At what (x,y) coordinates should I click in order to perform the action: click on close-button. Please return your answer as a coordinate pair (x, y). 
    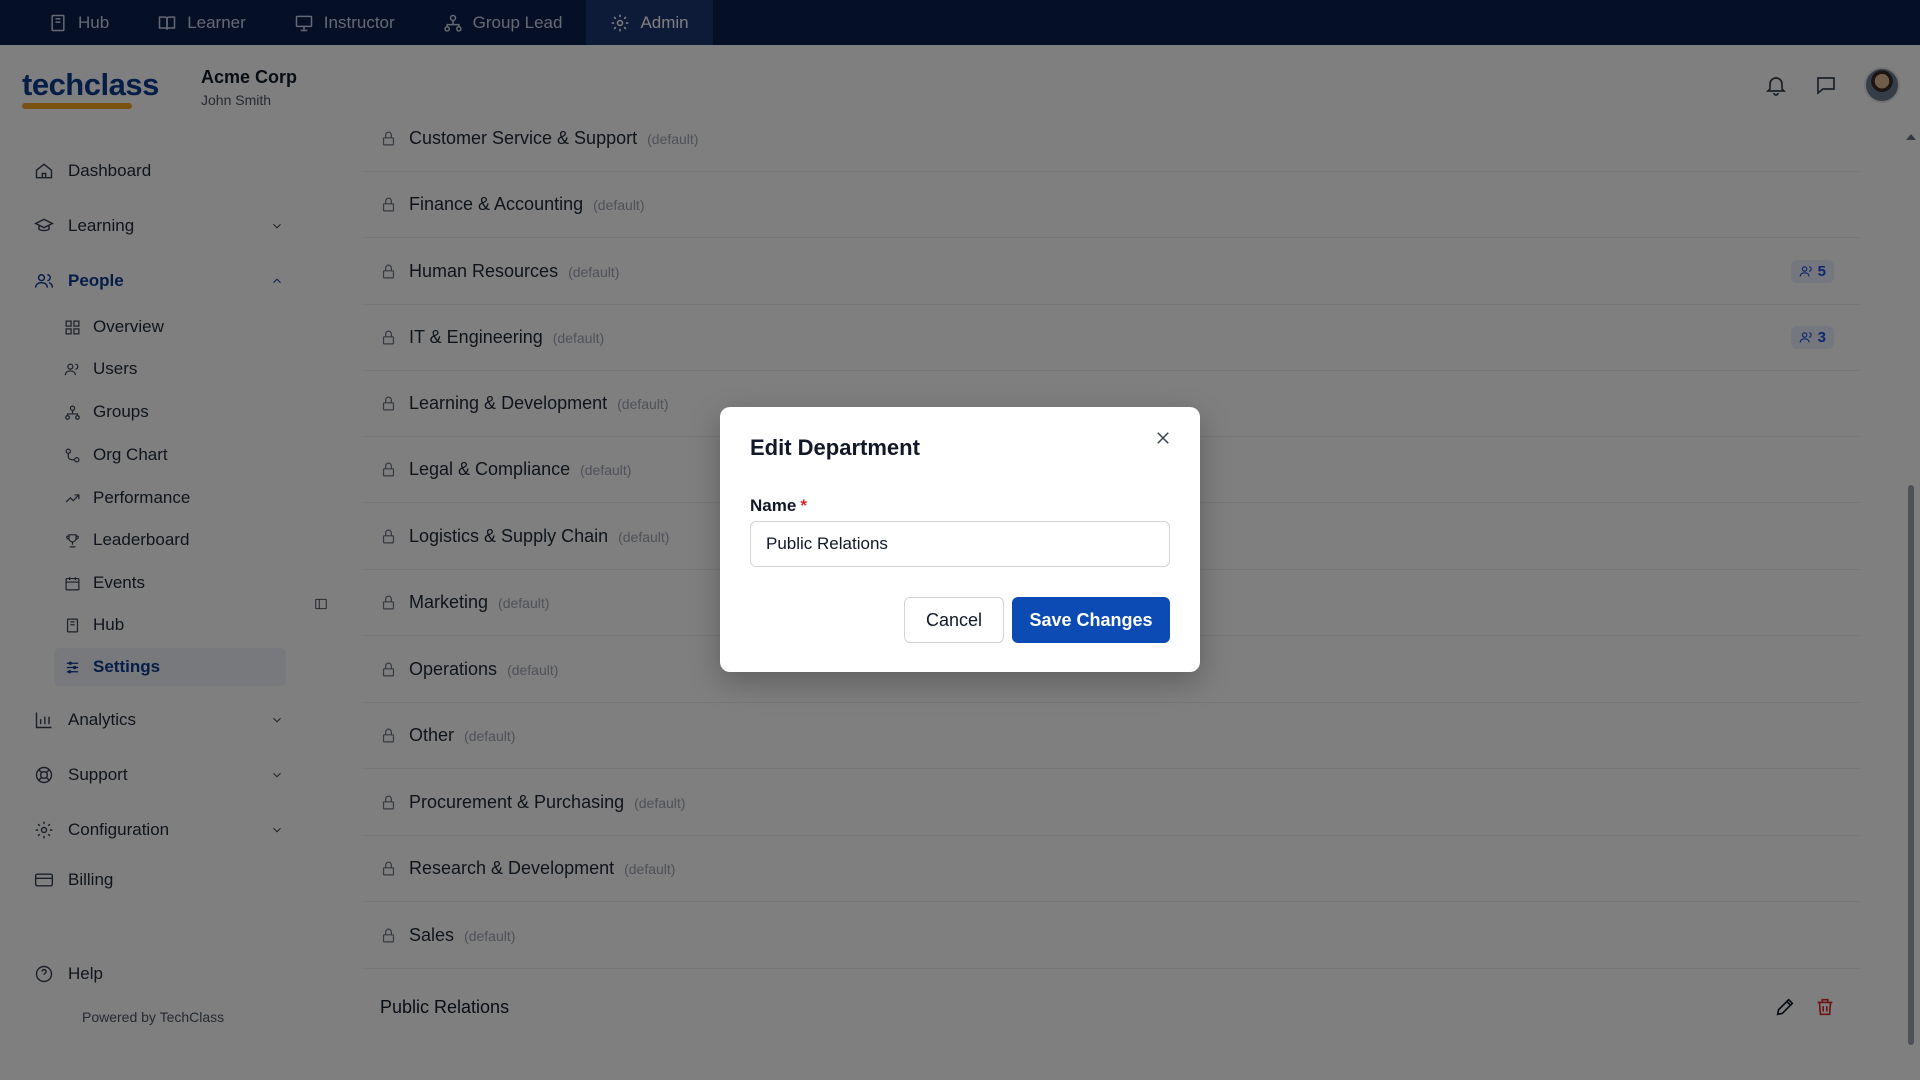
    Looking at the image, I should click on (1165, 440).